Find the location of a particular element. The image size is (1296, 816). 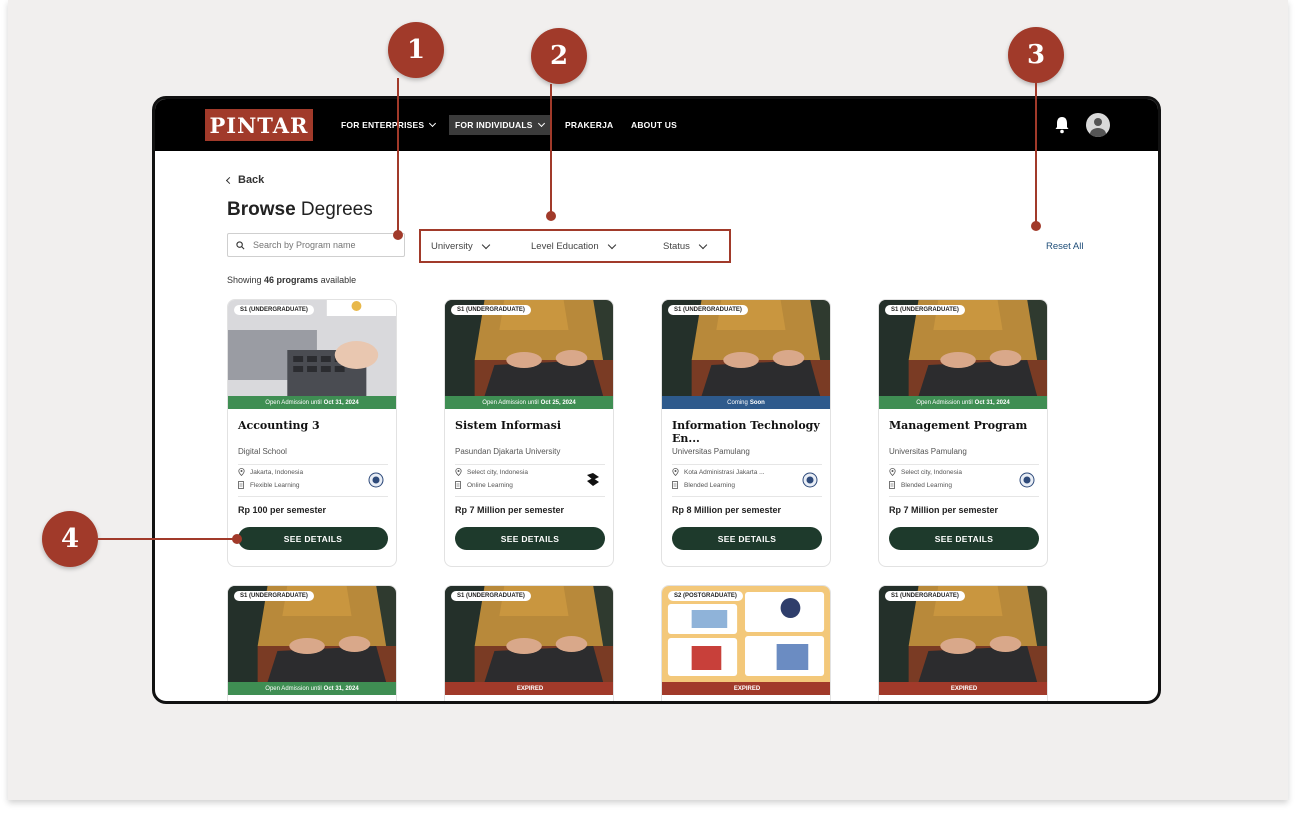

nav-label: ABOUT US is located at coordinates (654, 125).